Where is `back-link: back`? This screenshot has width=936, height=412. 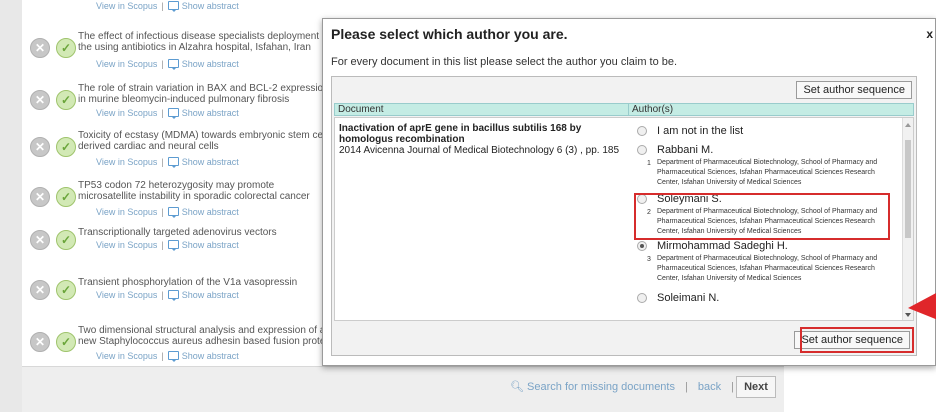
back-link: back is located at coordinates (709, 387).